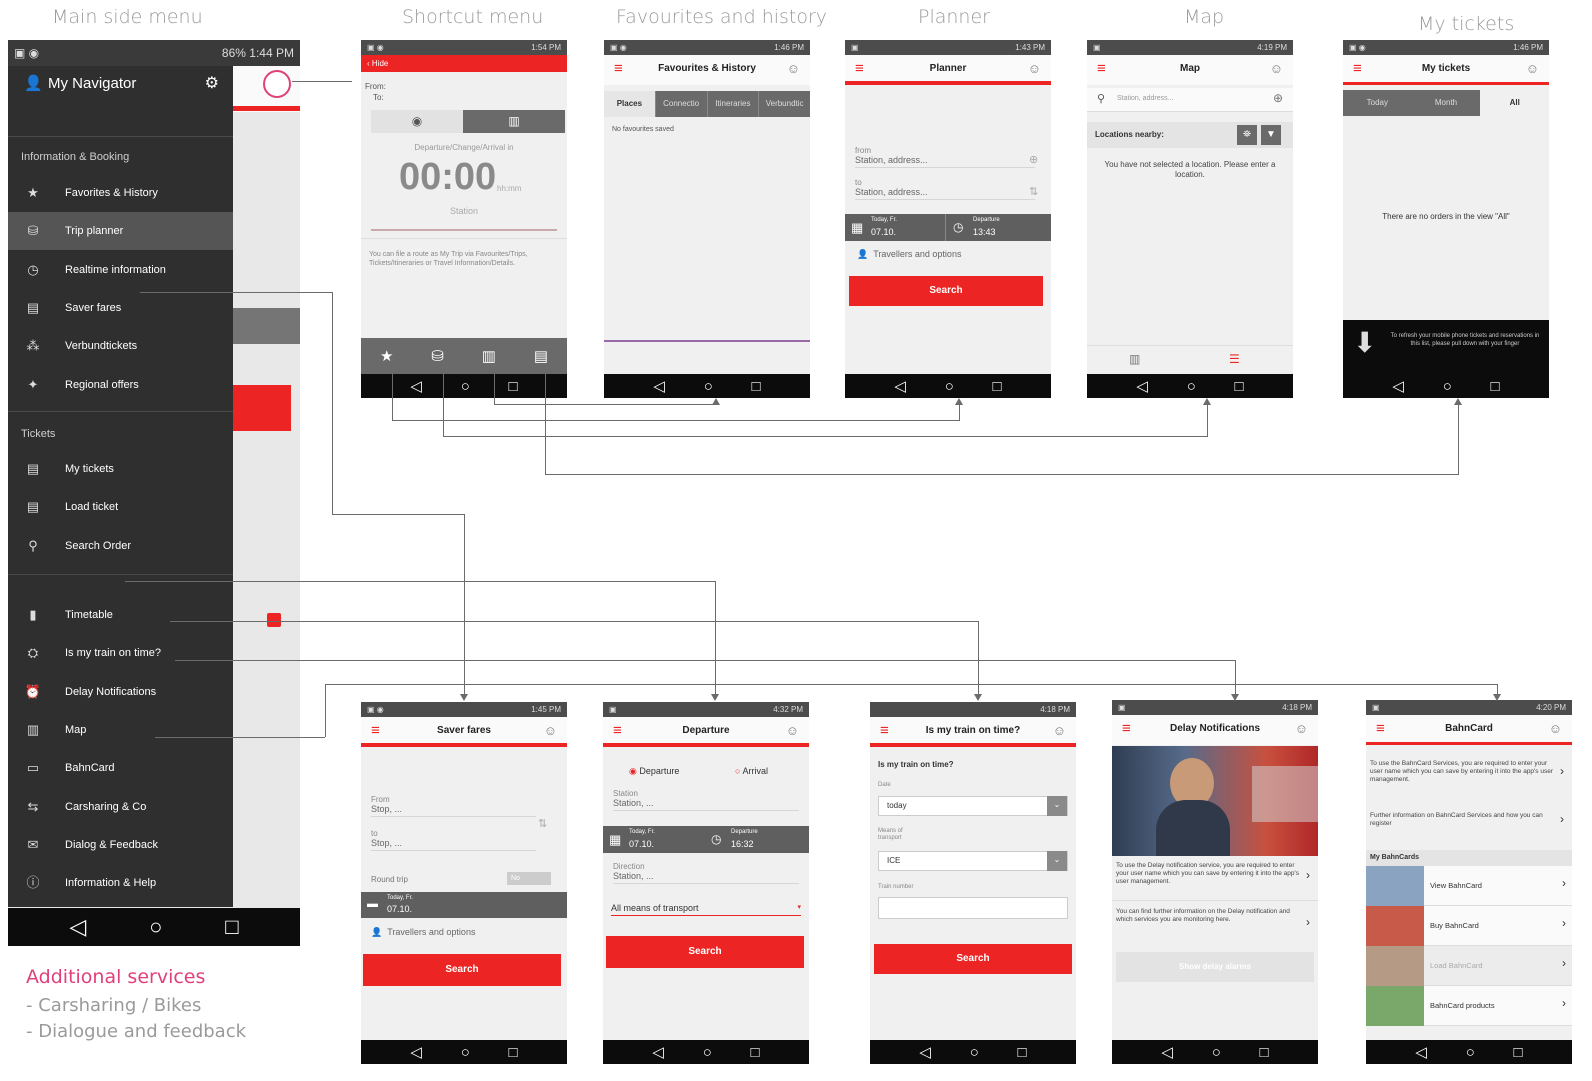 This screenshot has height=1081, width=1592. Describe the element at coordinates (464, 63) in the screenshot. I see `hide-bar: ‹ Hide` at that location.